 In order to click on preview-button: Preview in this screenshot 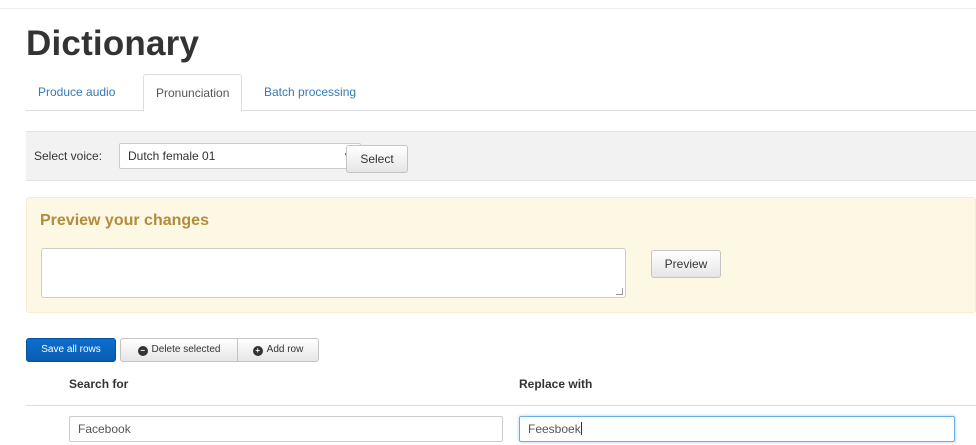, I will do `click(686, 264)`.